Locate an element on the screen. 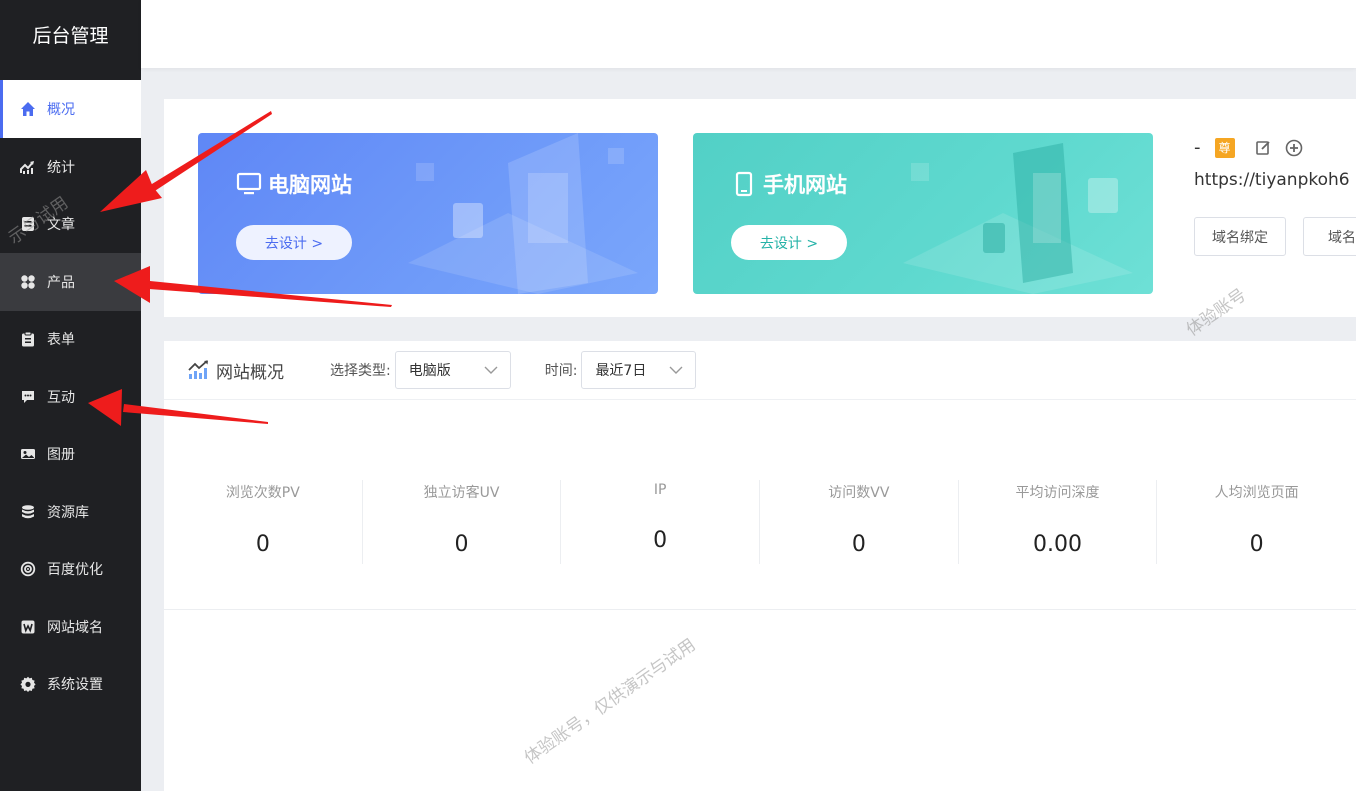 This screenshot has height=791, width=1356. divider is located at coordinates (760, 609).